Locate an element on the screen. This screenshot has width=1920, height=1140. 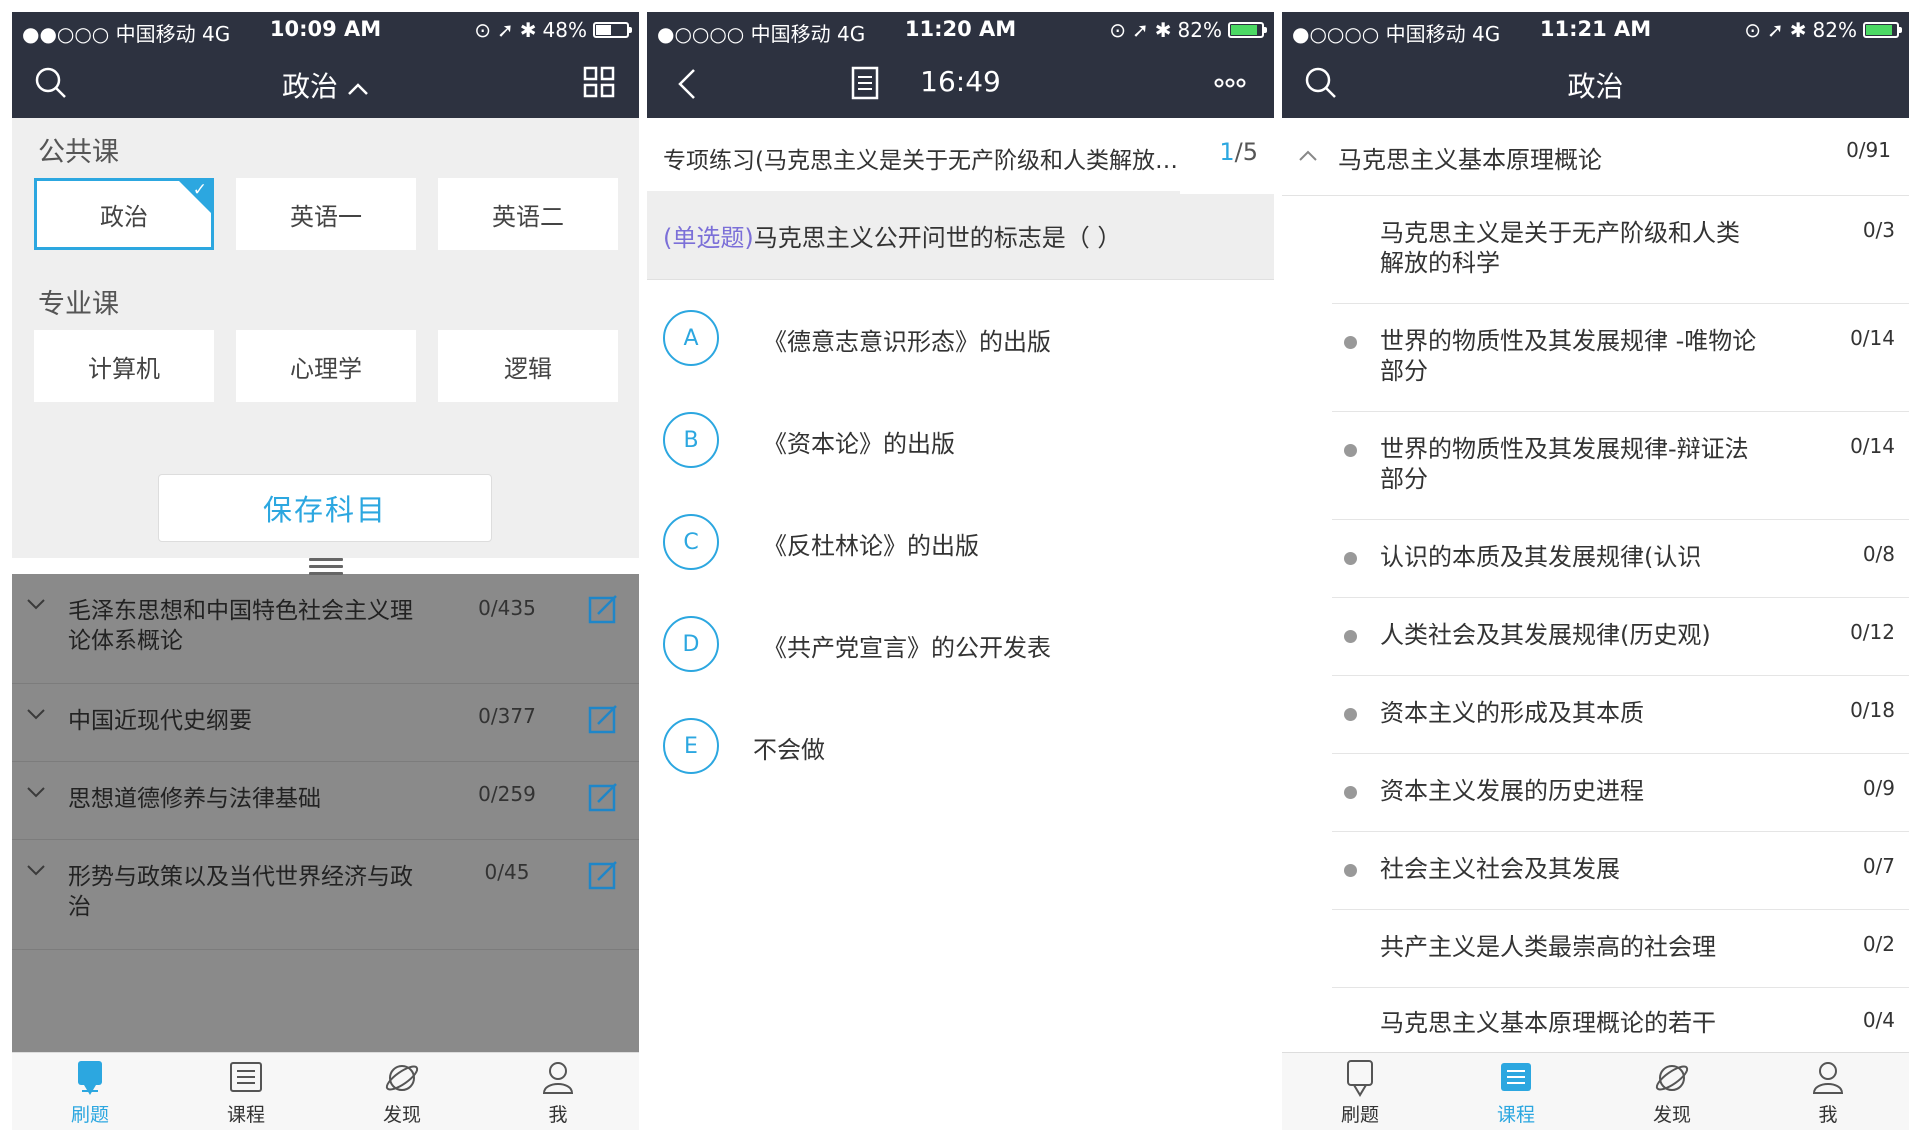
tab-bar: 刷题 课程 发现 我 is located at coordinates (1595, 1091).